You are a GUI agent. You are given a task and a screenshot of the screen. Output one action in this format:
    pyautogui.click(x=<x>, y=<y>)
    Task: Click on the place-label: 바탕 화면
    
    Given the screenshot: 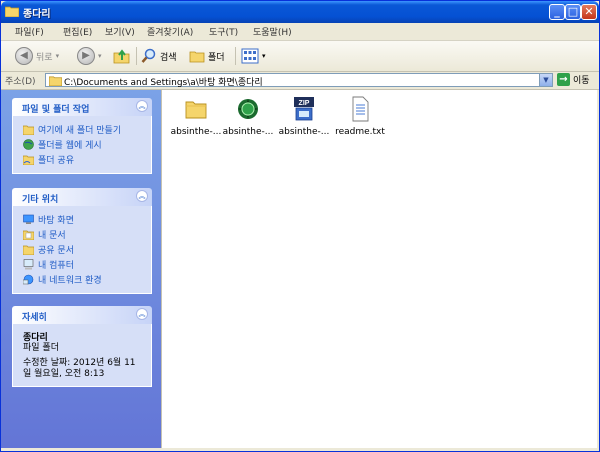 What is the action you would take?
    pyautogui.click(x=56, y=221)
    